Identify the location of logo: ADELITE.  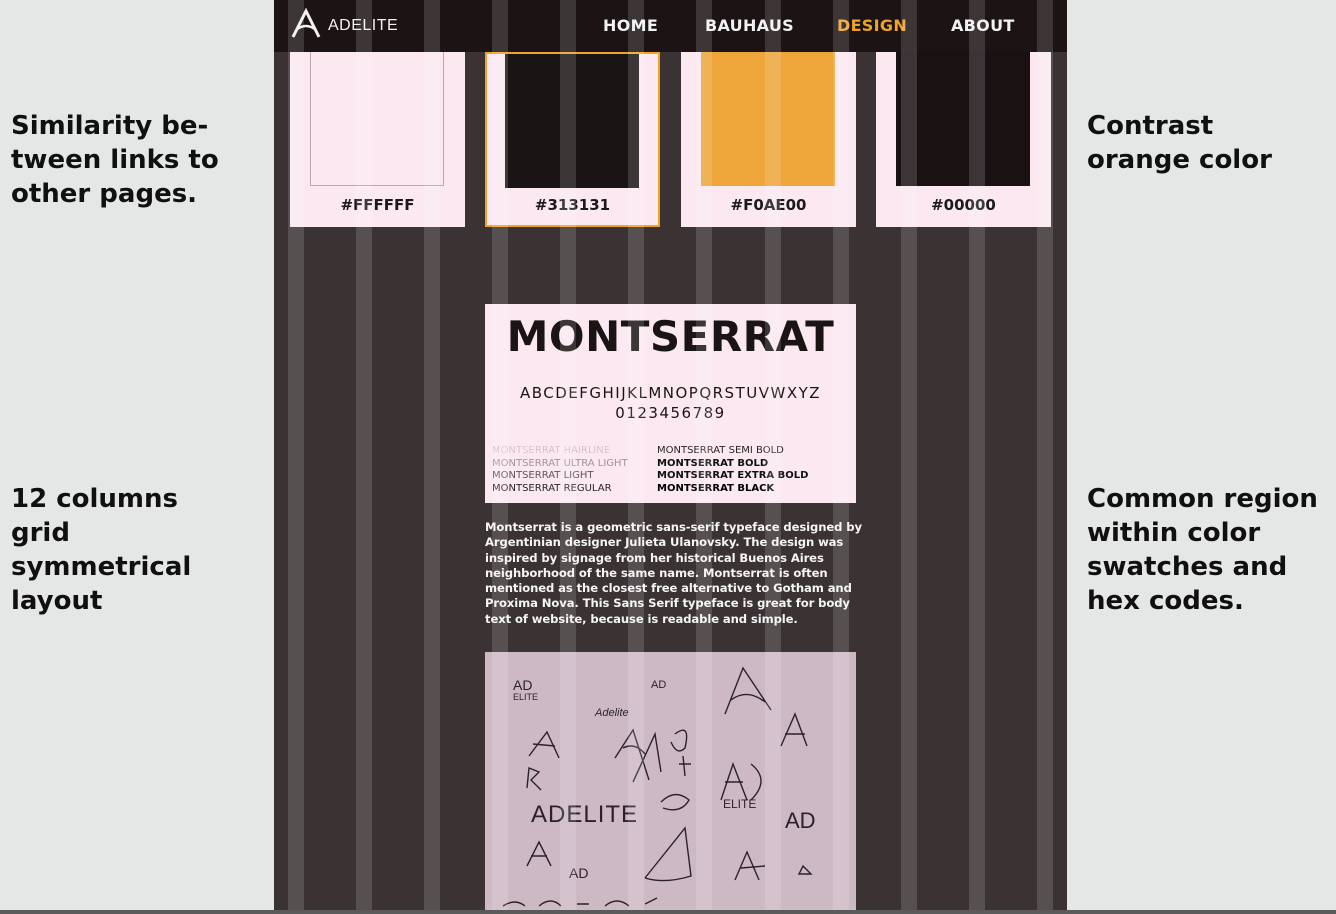
(344, 25).